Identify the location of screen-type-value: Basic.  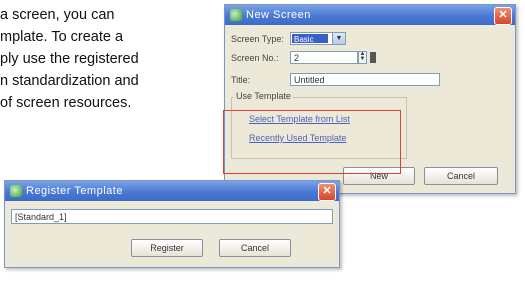
(310, 39).